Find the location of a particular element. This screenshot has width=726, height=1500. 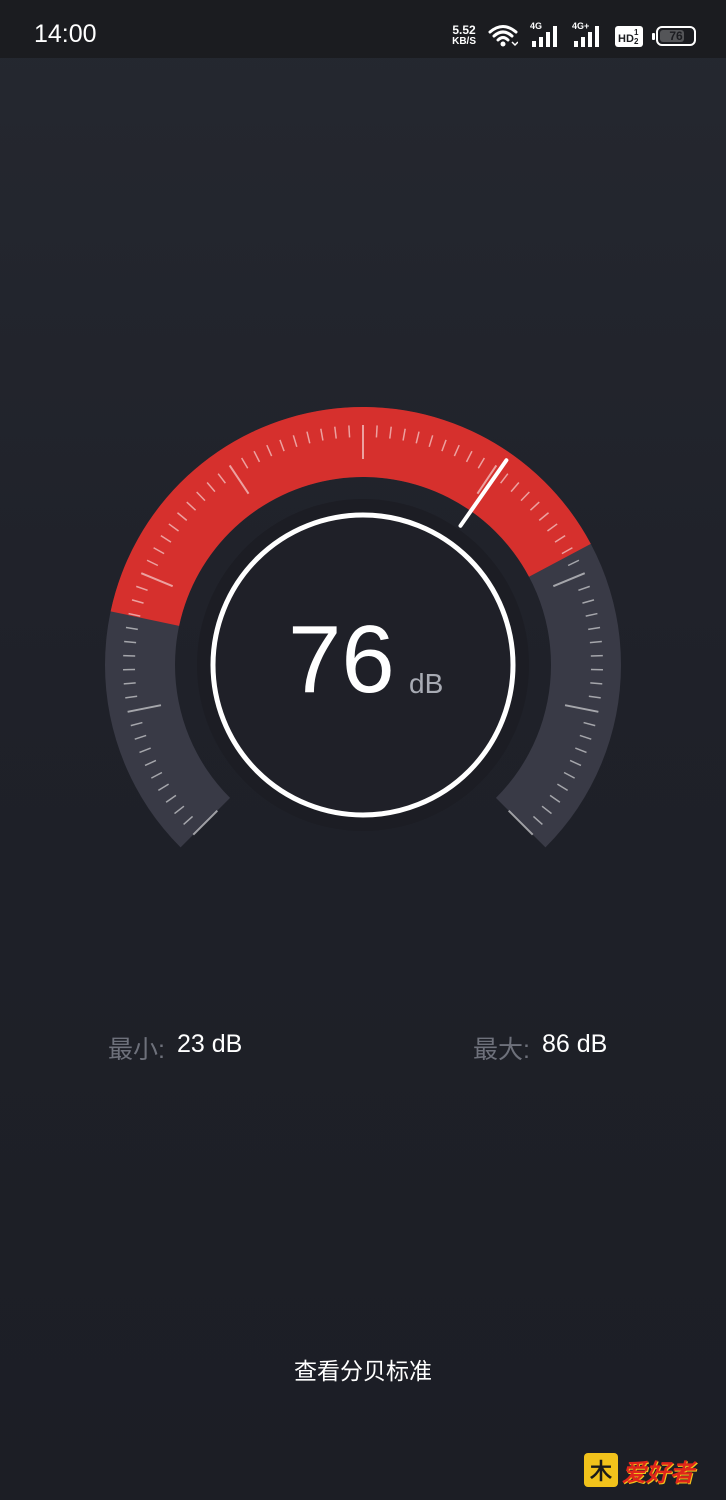

max-value: 86 dB is located at coordinates (574, 1044).